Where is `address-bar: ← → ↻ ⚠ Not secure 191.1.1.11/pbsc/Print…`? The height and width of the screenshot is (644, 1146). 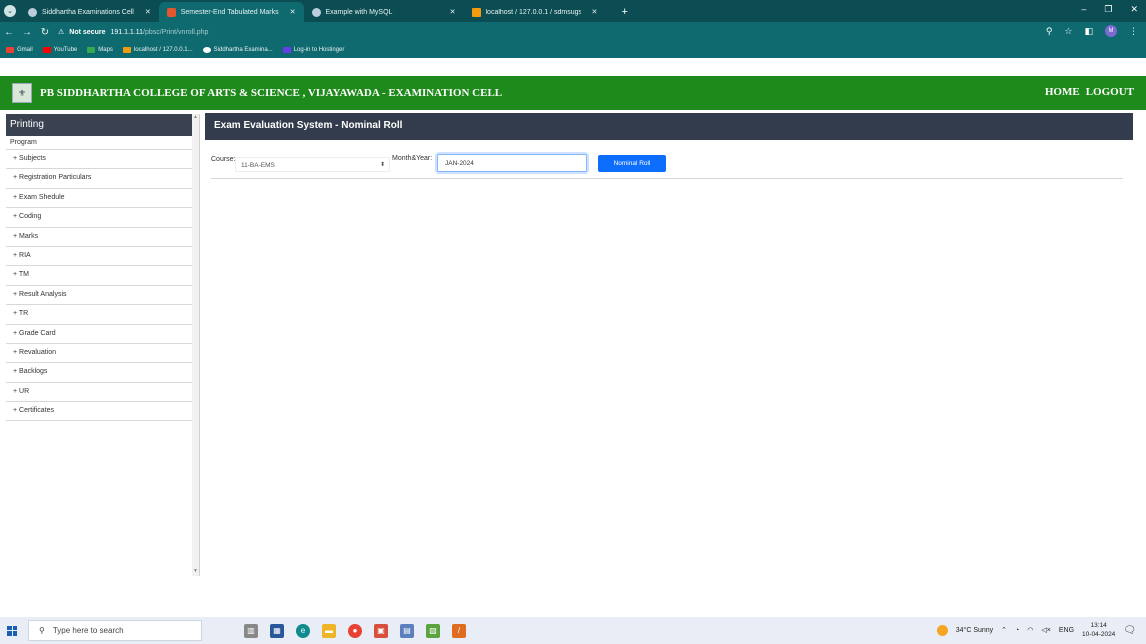 address-bar: ← → ↻ ⚠ Not secure 191.1.1.11/pbsc/Print… is located at coordinates (573, 32).